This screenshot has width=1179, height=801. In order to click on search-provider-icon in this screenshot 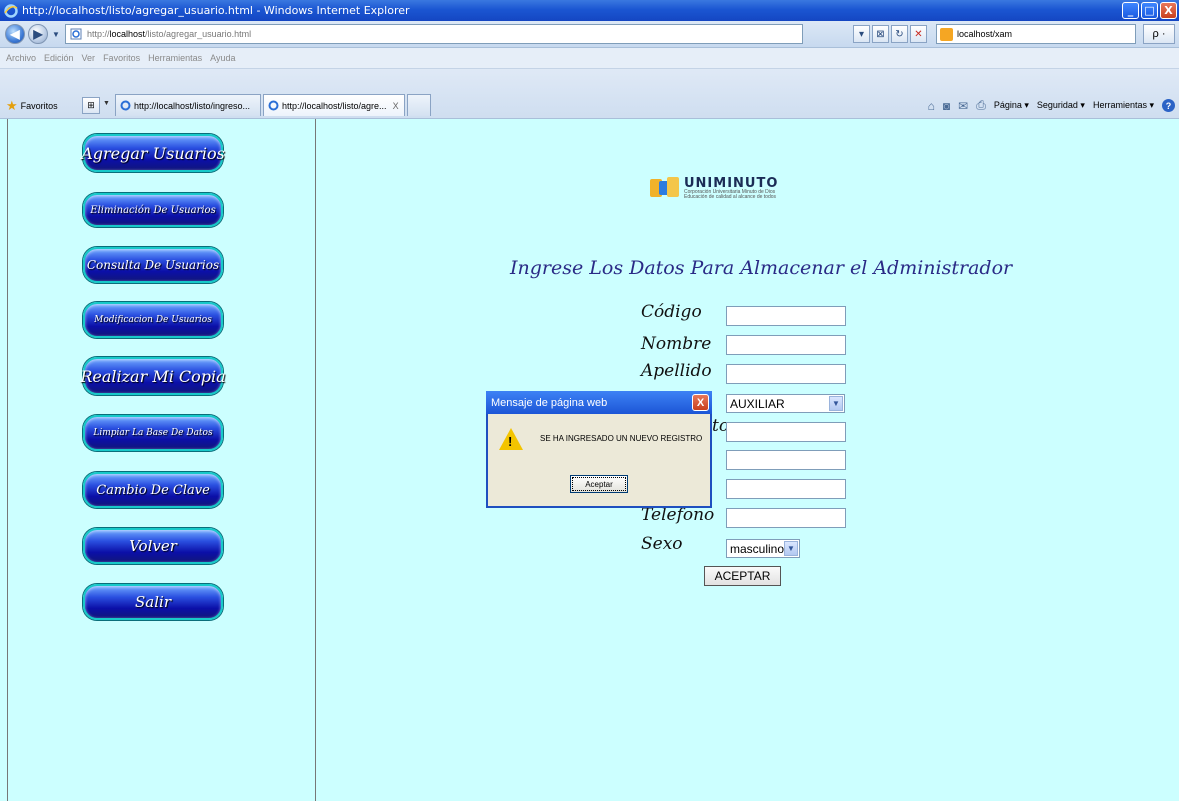, I will do `click(946, 34)`.